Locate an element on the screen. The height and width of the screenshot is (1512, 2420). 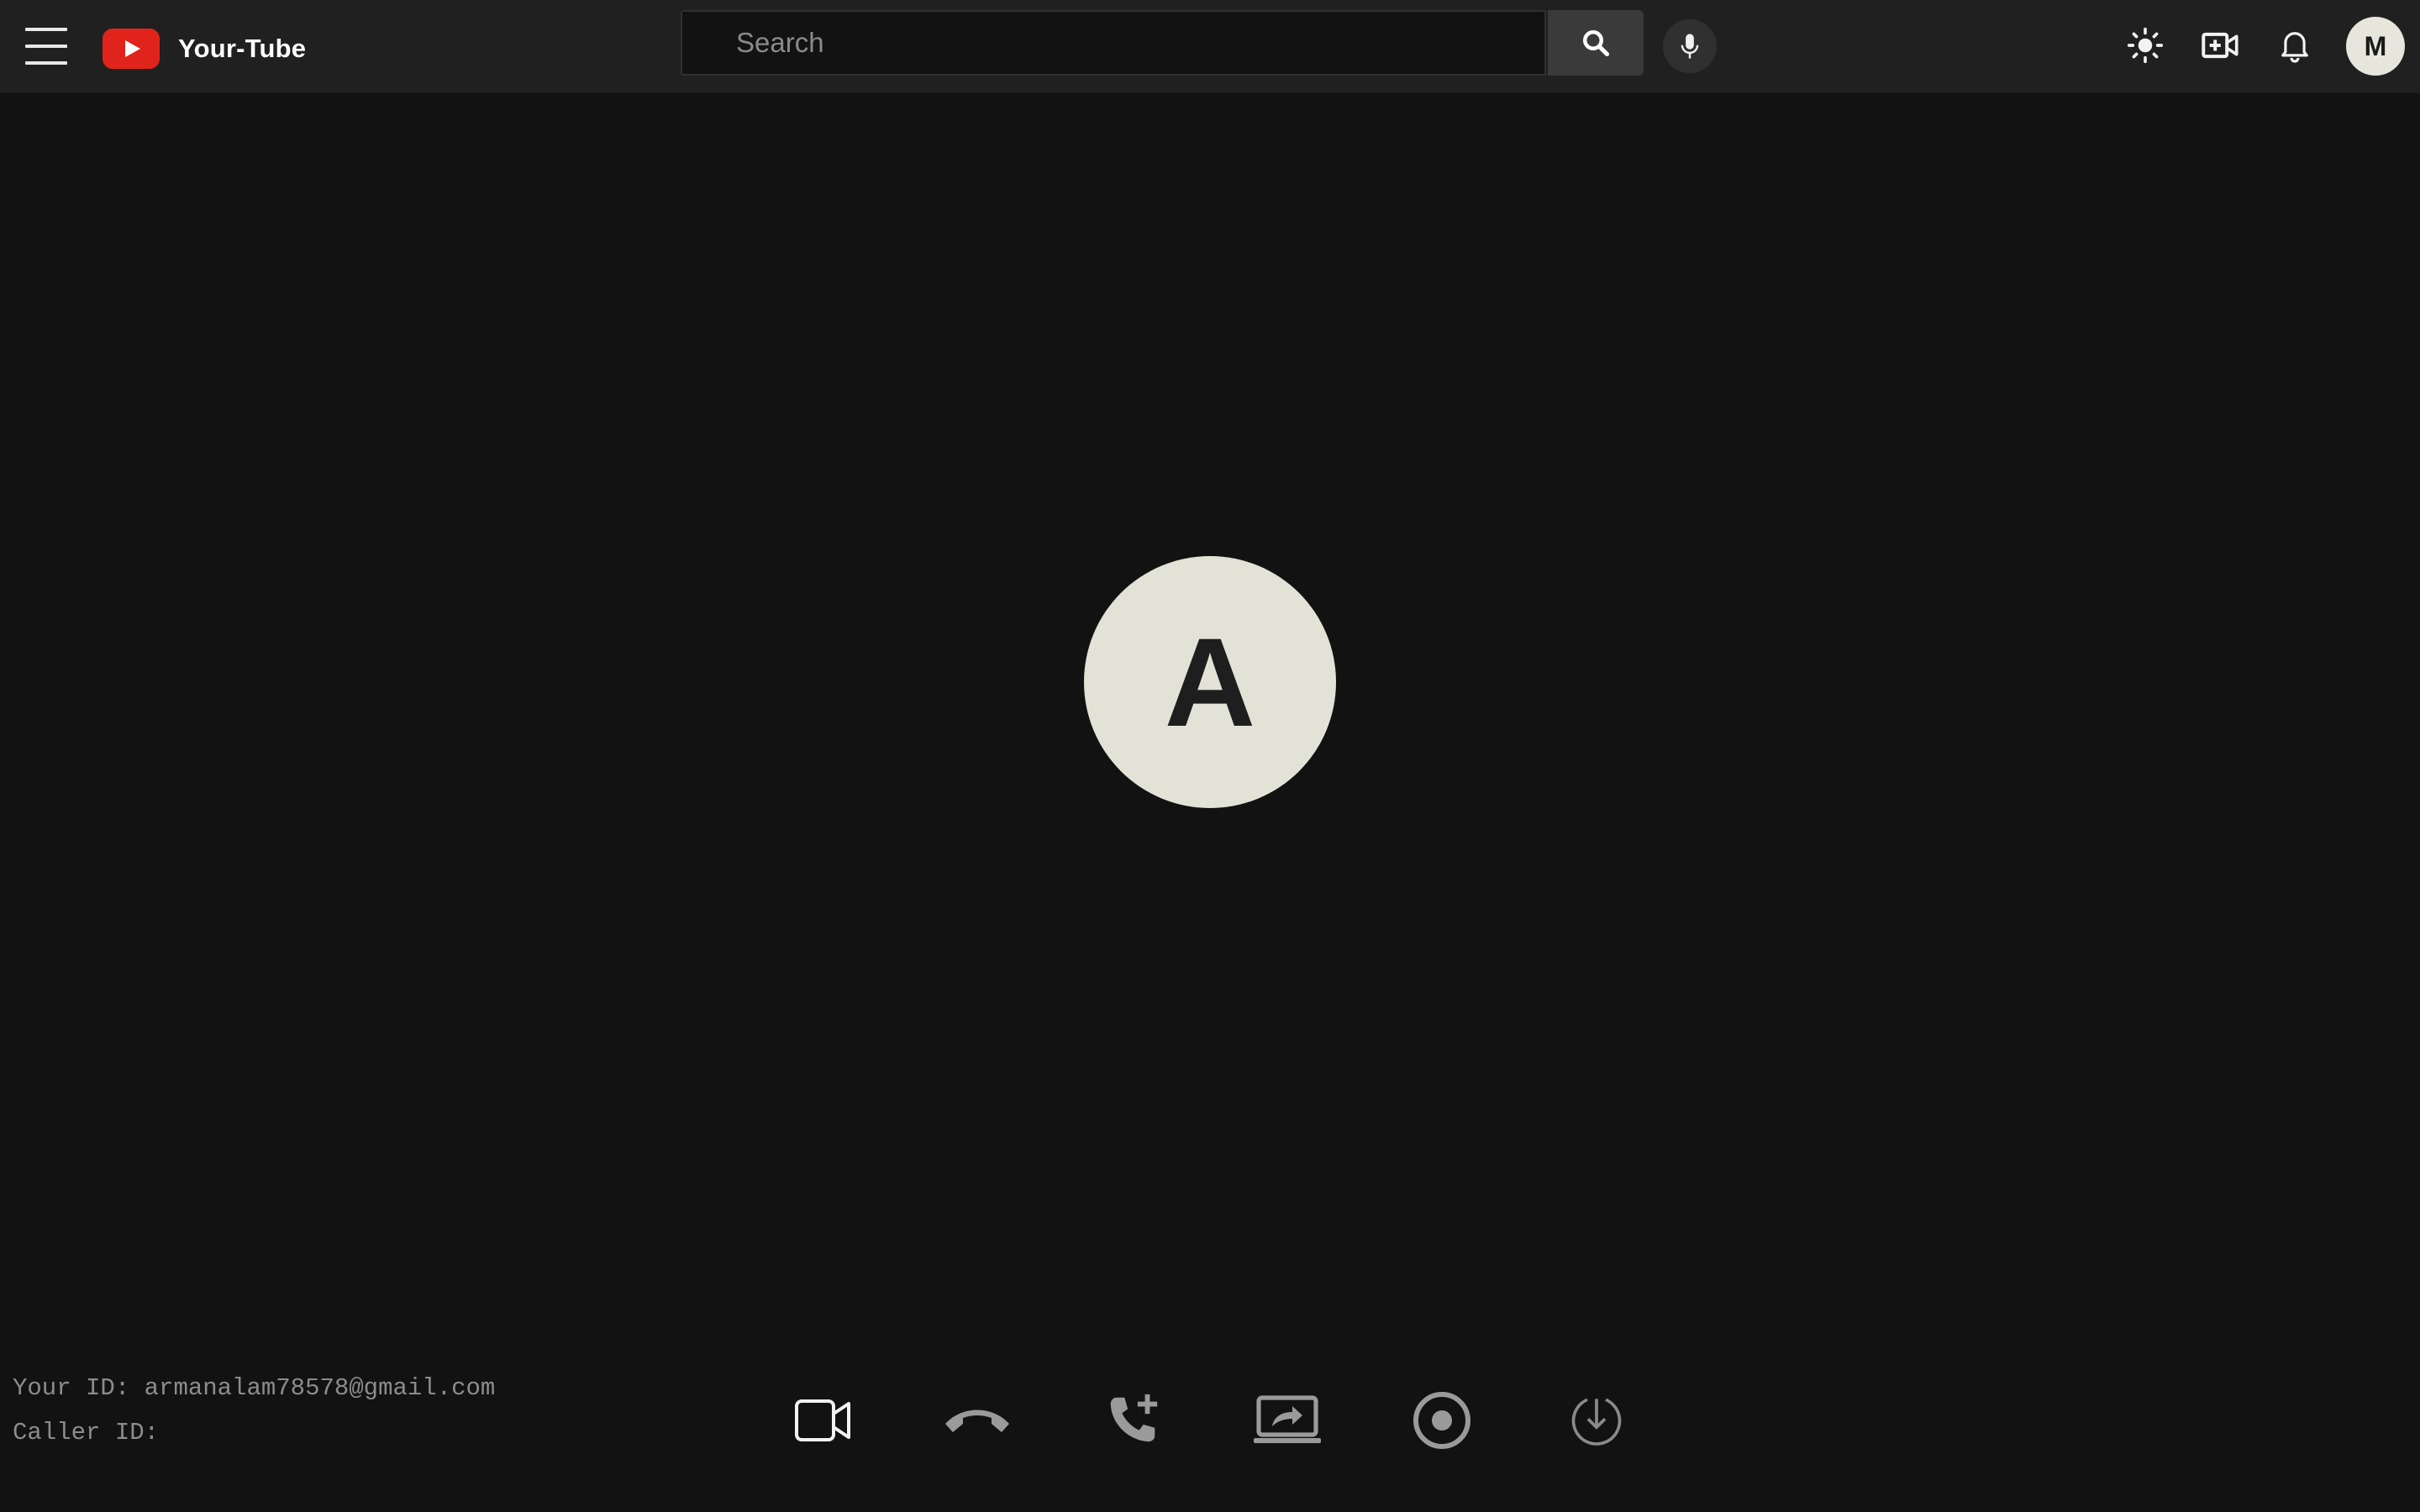
notifications-button is located at coordinates (2295, 45).